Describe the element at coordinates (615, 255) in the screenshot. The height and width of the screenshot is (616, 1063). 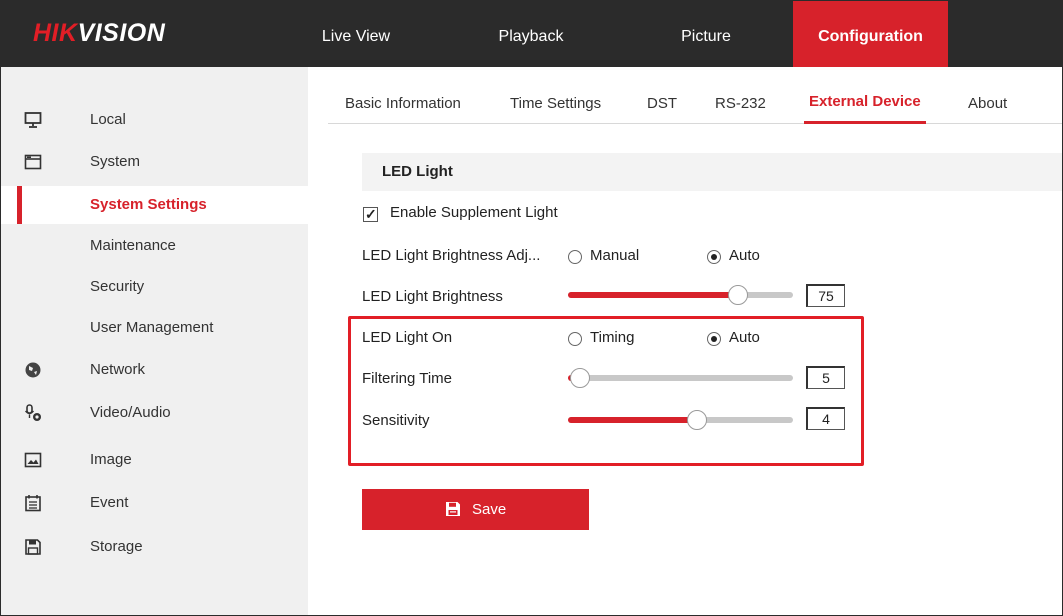
I see `radio-label-manual: Manual` at that location.